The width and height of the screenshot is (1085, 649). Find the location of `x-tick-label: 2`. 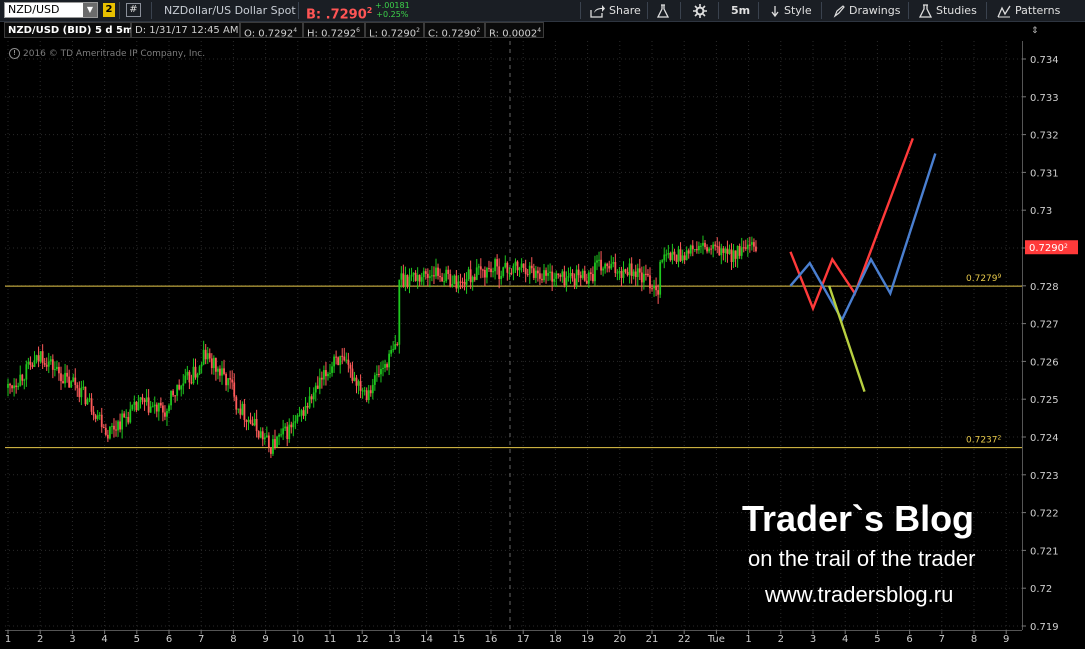

x-tick-label: 2 is located at coordinates (40, 639).